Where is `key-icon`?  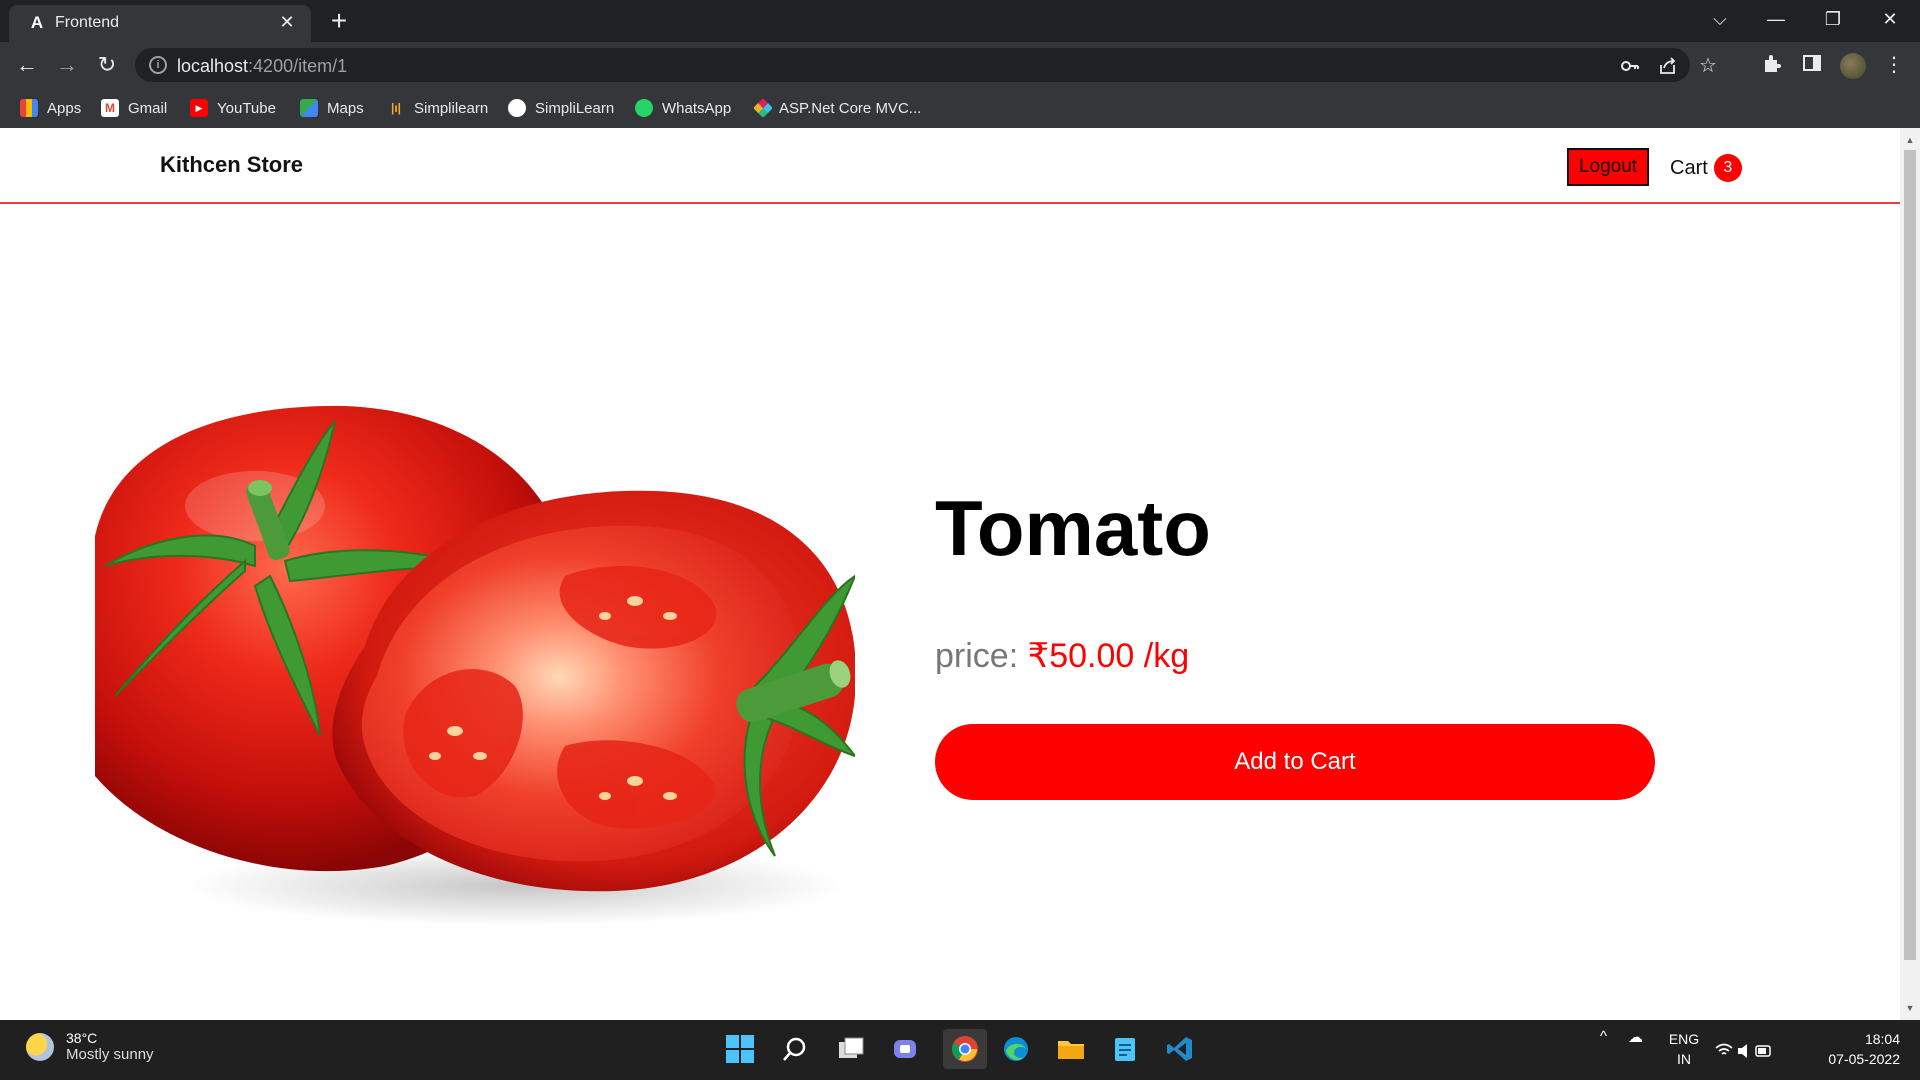 key-icon is located at coordinates (1630, 66).